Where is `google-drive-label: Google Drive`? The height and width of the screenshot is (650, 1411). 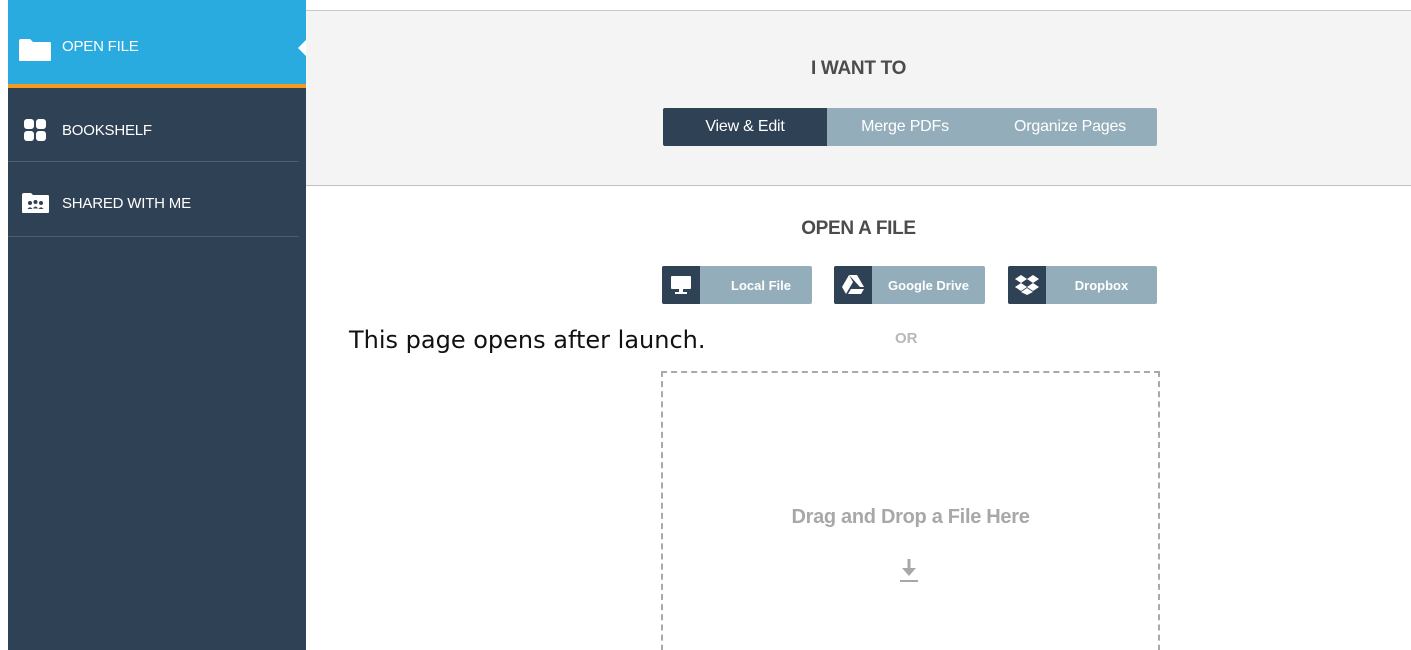 google-drive-label: Google Drive is located at coordinates (928, 285).